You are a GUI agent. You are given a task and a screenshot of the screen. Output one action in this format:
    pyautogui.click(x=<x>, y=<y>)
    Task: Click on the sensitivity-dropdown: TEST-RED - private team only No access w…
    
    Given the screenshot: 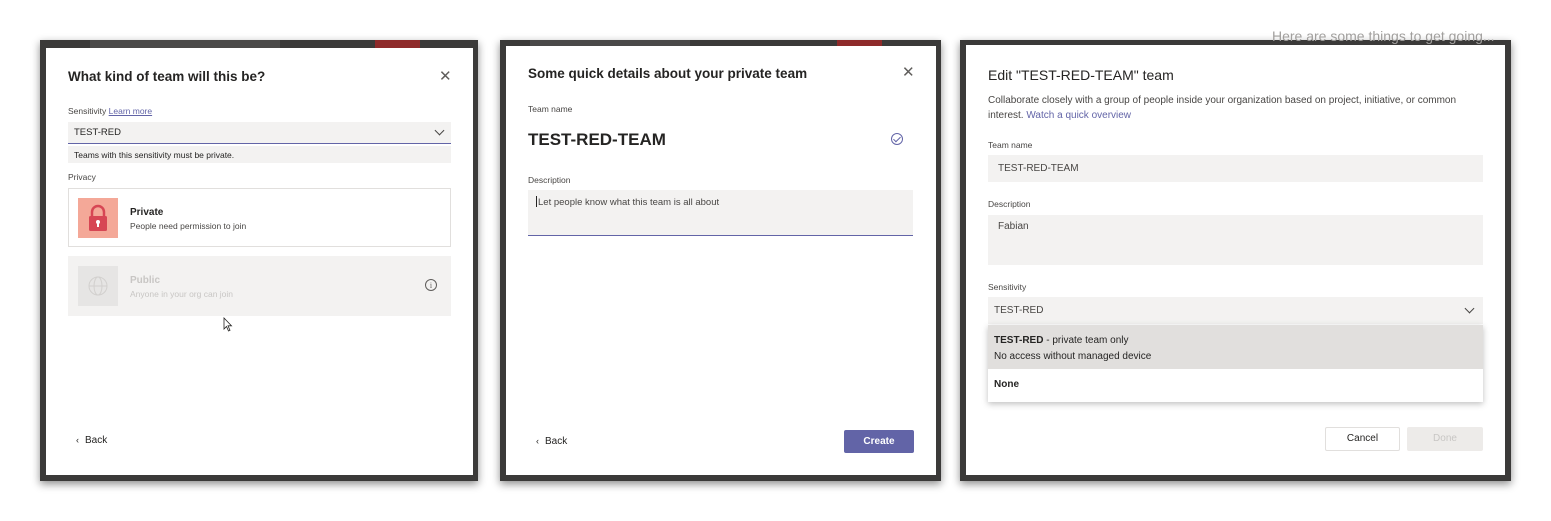 What is the action you would take?
    pyautogui.click(x=1235, y=363)
    